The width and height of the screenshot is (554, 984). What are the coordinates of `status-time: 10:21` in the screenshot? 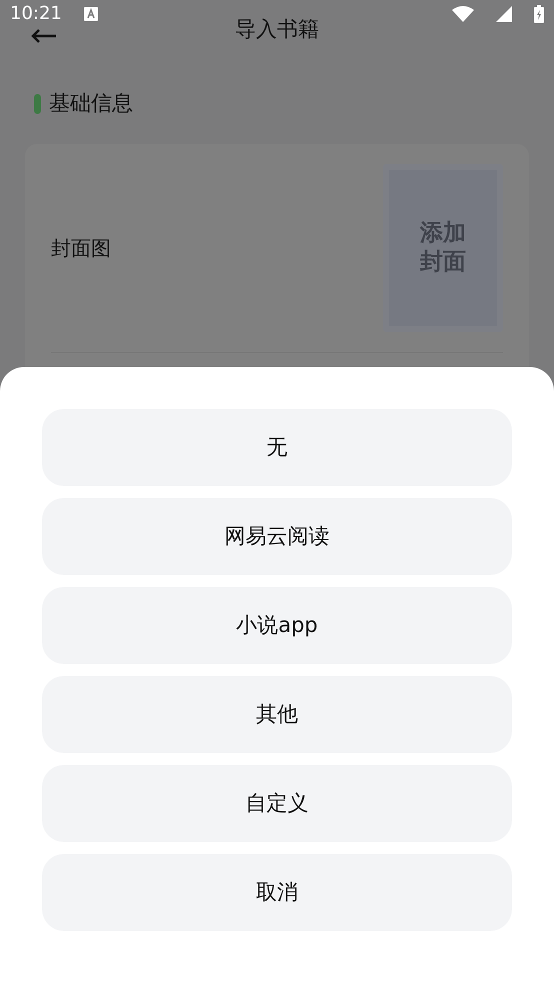 It's located at (36, 14).